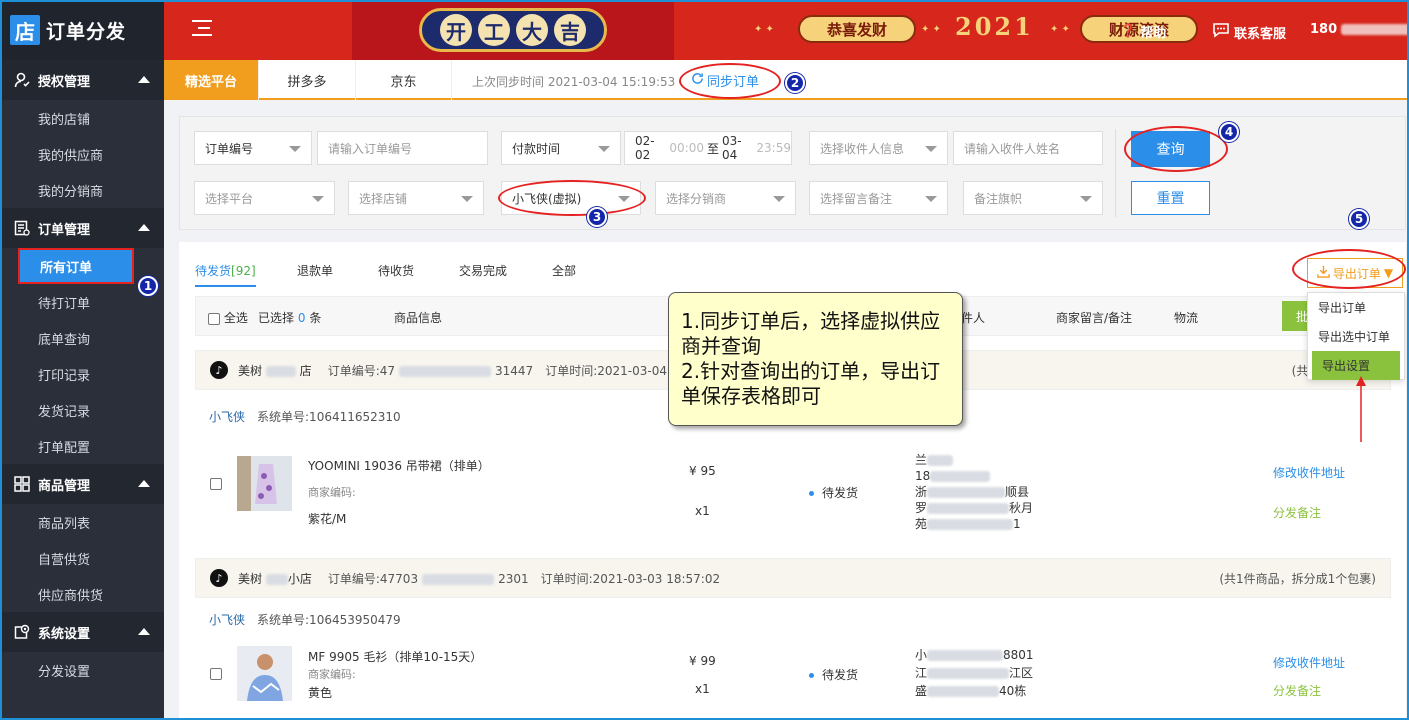 The height and width of the screenshot is (720, 1409). Describe the element at coordinates (1297, 578) in the screenshot. I see `order-summary: (共1件商品，拆分成1个包裹)` at that location.